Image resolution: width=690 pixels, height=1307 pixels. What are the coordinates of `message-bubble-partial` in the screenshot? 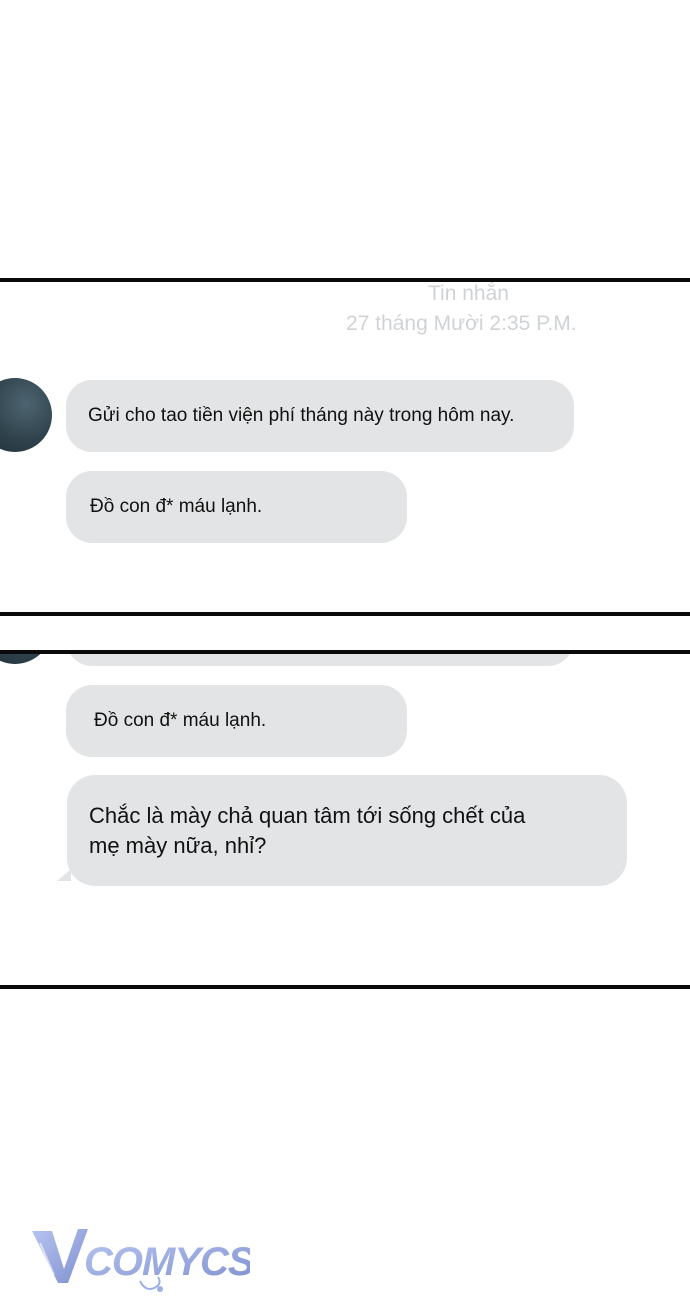 It's located at (320, 660).